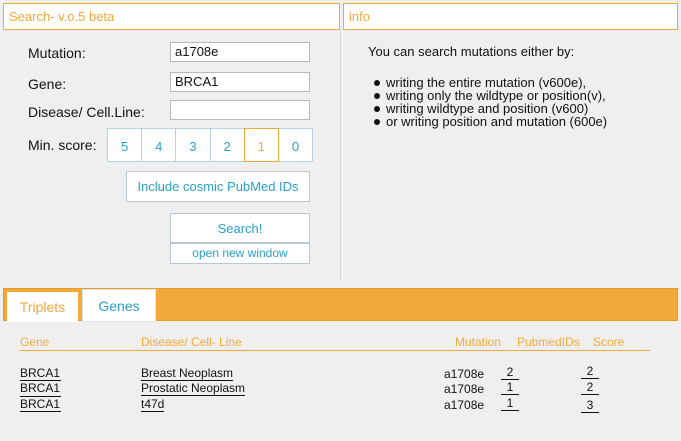 This screenshot has height=441, width=681. What do you see at coordinates (471, 51) in the screenshot?
I see `info-intro: You can search mutations either by:` at bounding box center [471, 51].